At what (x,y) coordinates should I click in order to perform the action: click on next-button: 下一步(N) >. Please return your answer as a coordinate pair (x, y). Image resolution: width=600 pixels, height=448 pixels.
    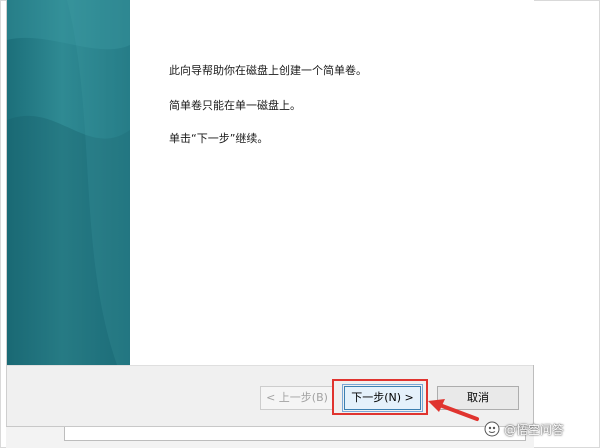
    Looking at the image, I should click on (382, 398).